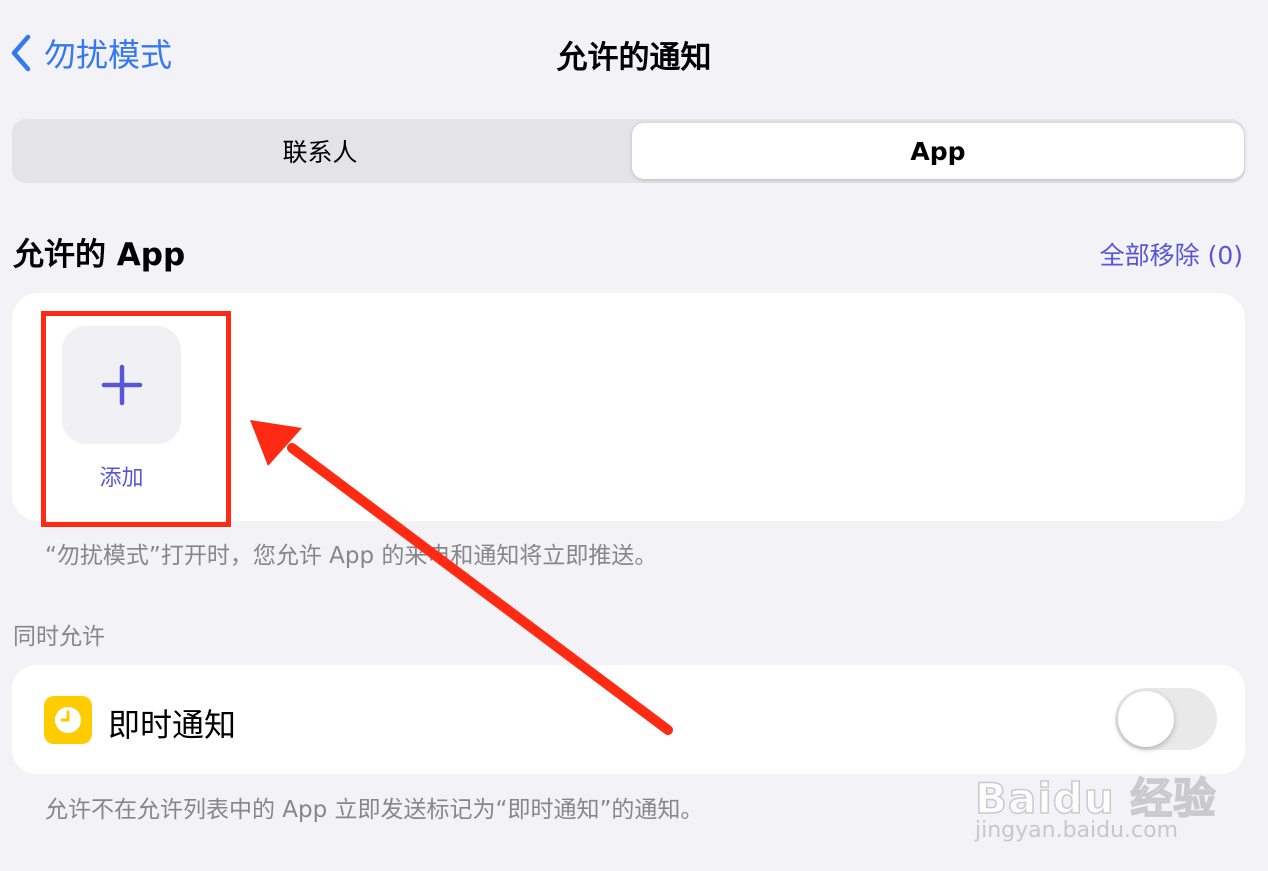 This screenshot has height=871, width=1268. I want to click on segment-contacts: 联系人, so click(320, 151).